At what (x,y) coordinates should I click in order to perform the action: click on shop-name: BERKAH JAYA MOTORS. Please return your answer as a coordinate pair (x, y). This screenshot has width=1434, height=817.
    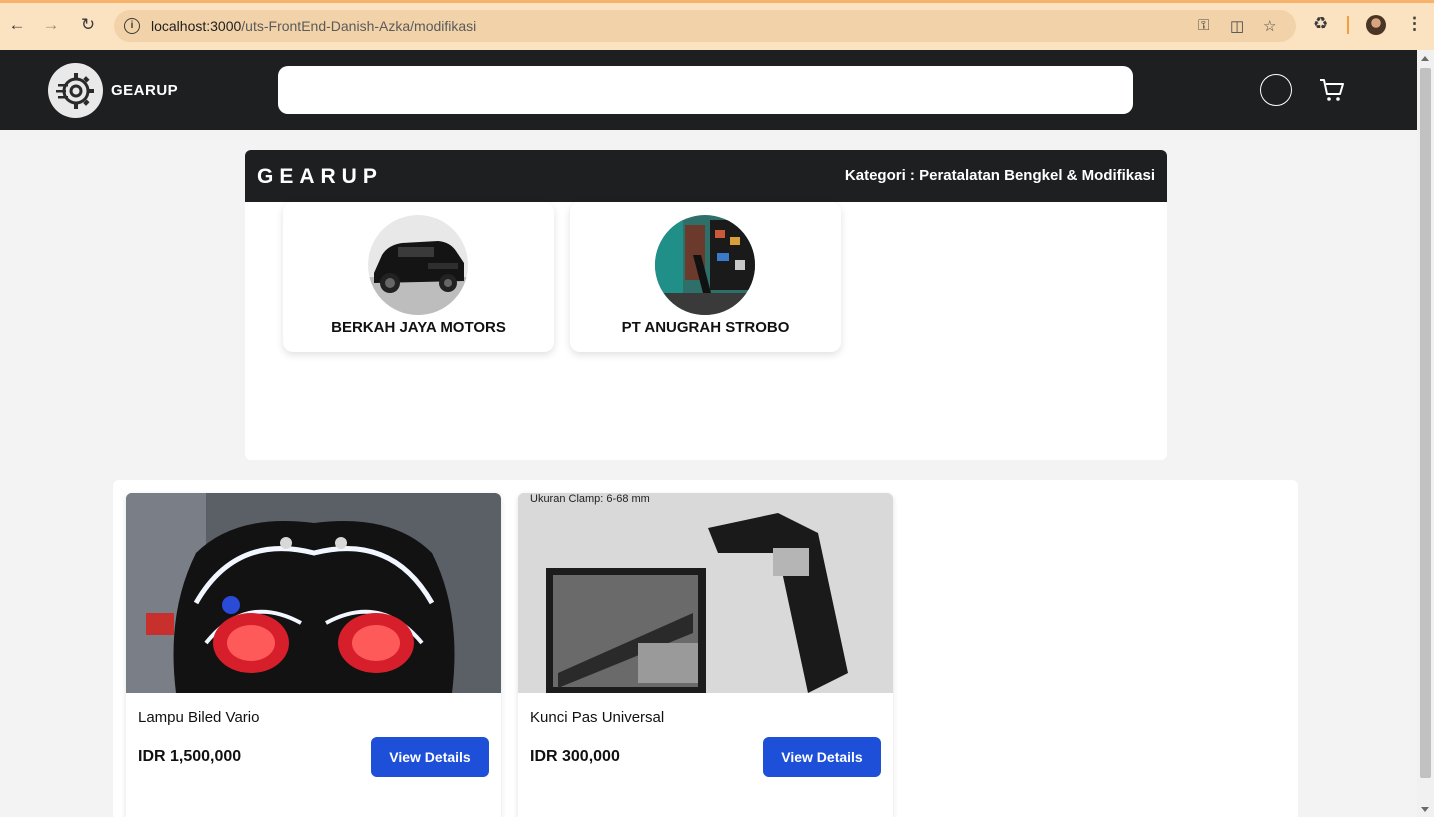
    Looking at the image, I should click on (418, 327).